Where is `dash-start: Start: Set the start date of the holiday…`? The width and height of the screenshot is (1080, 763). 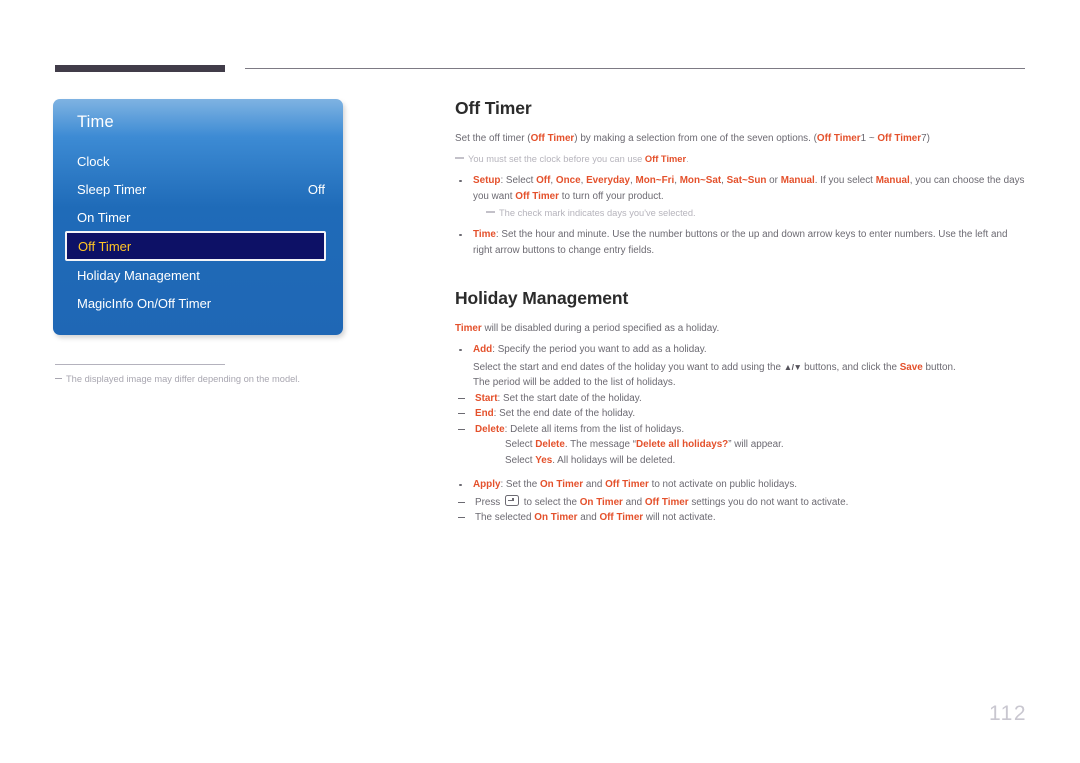 dash-start: Start: Set the start date of the holiday… is located at coordinates (741, 399).